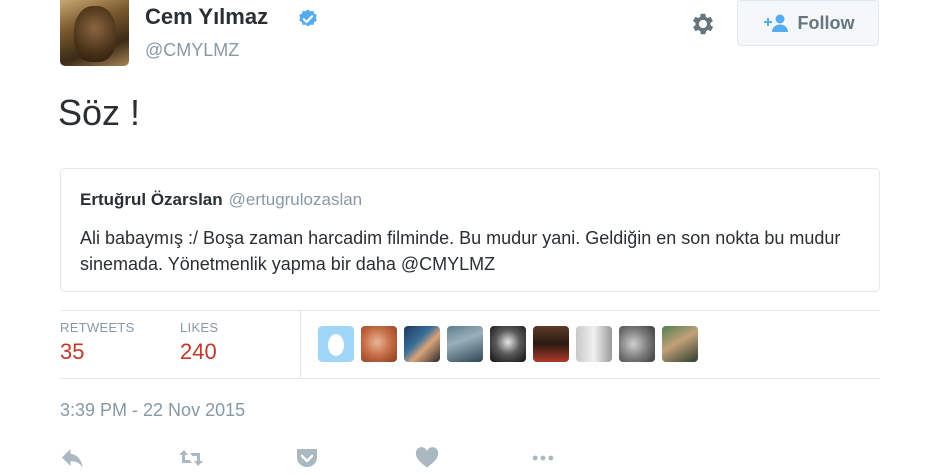 Image resolution: width=940 pixels, height=475 pixels. Describe the element at coordinates (206, 17) in the screenshot. I see `author-name: Cem Yılmaz` at that location.